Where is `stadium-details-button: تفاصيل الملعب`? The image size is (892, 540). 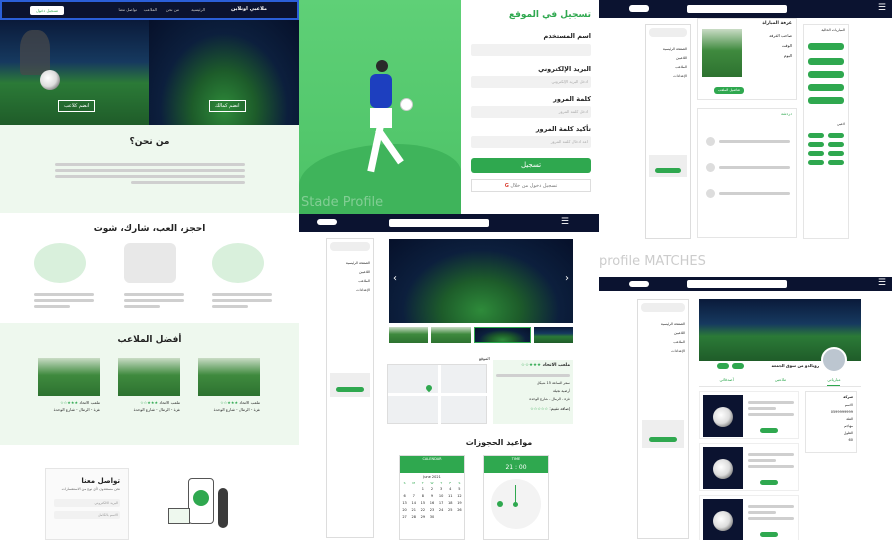 stadium-details-button: تفاصيل الملعب is located at coordinates (729, 90).